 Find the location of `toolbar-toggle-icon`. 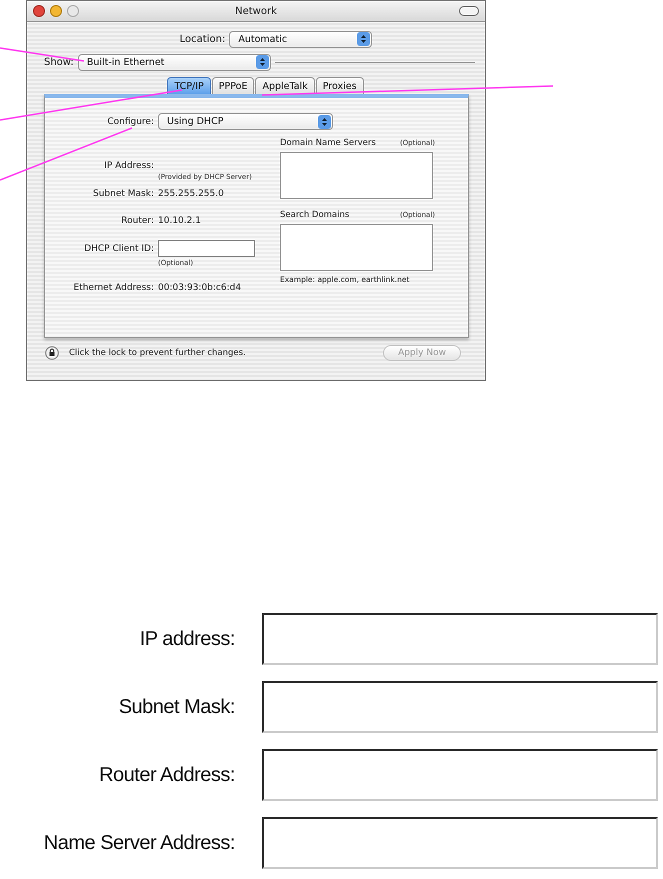

toolbar-toggle-icon is located at coordinates (469, 11).